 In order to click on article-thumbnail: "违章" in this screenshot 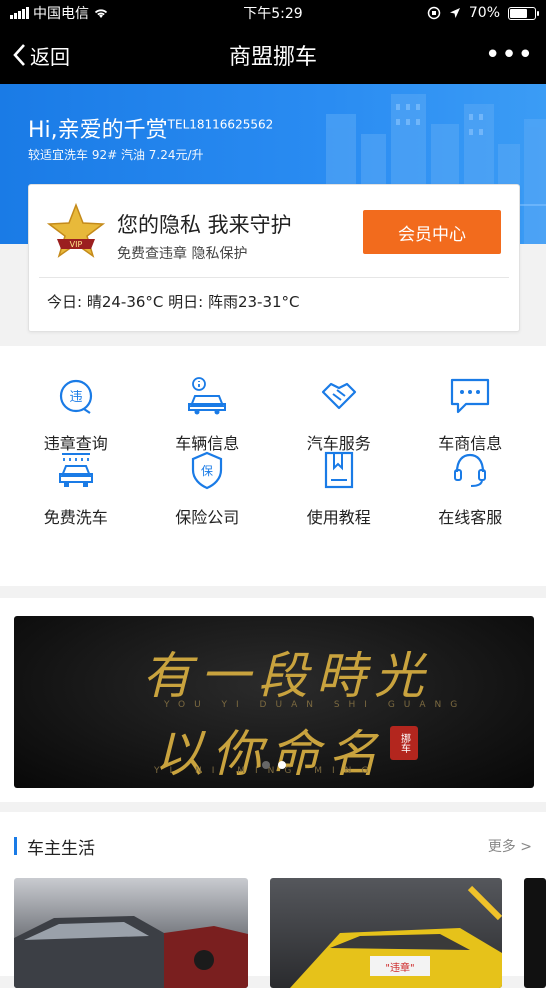, I will do `click(386, 933)`.